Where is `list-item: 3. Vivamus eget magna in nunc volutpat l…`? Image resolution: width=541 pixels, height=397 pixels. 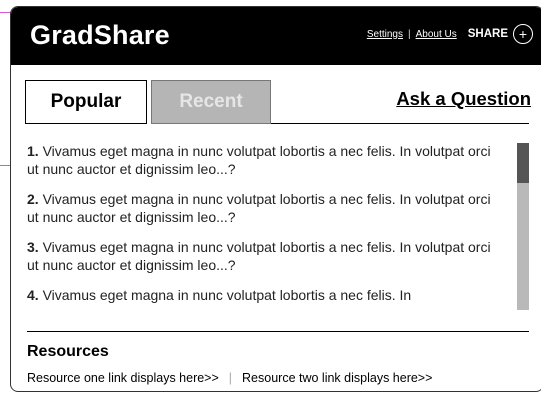
list-item: 3. Vivamus eget magna in nunc volutpat l… is located at coordinates (262, 256).